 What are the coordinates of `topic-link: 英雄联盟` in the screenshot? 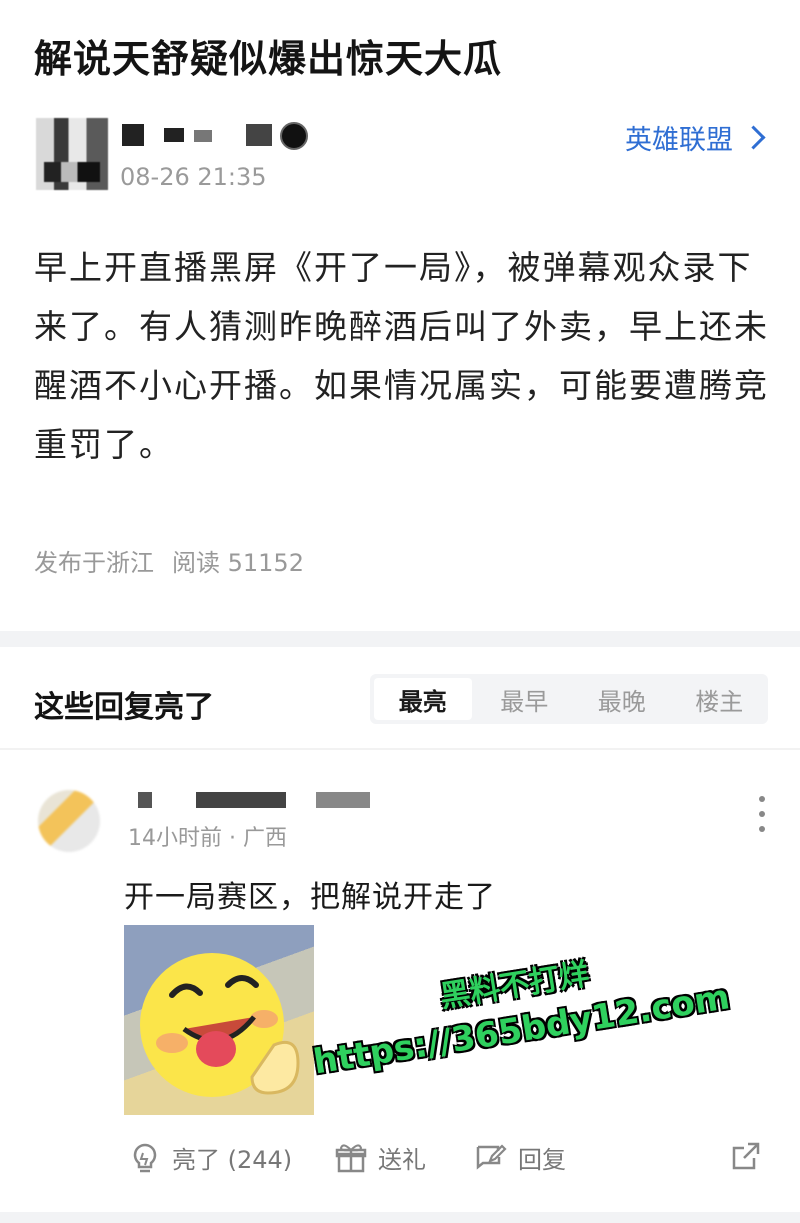 It's located at (695, 137).